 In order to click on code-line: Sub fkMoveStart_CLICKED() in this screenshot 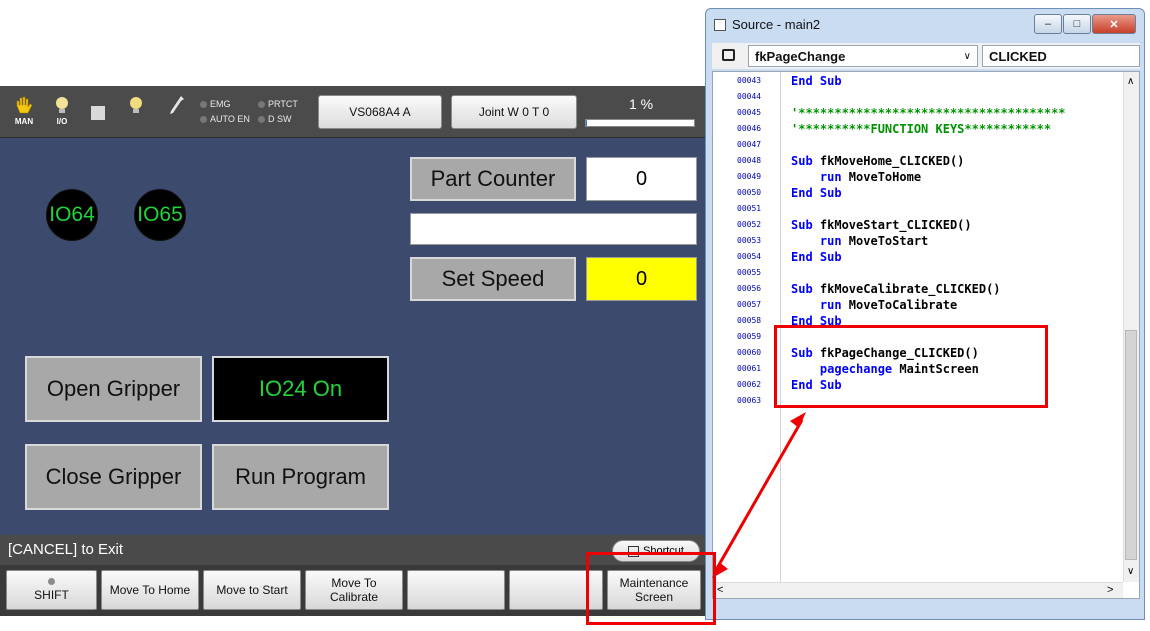, I will do `click(881, 225)`.